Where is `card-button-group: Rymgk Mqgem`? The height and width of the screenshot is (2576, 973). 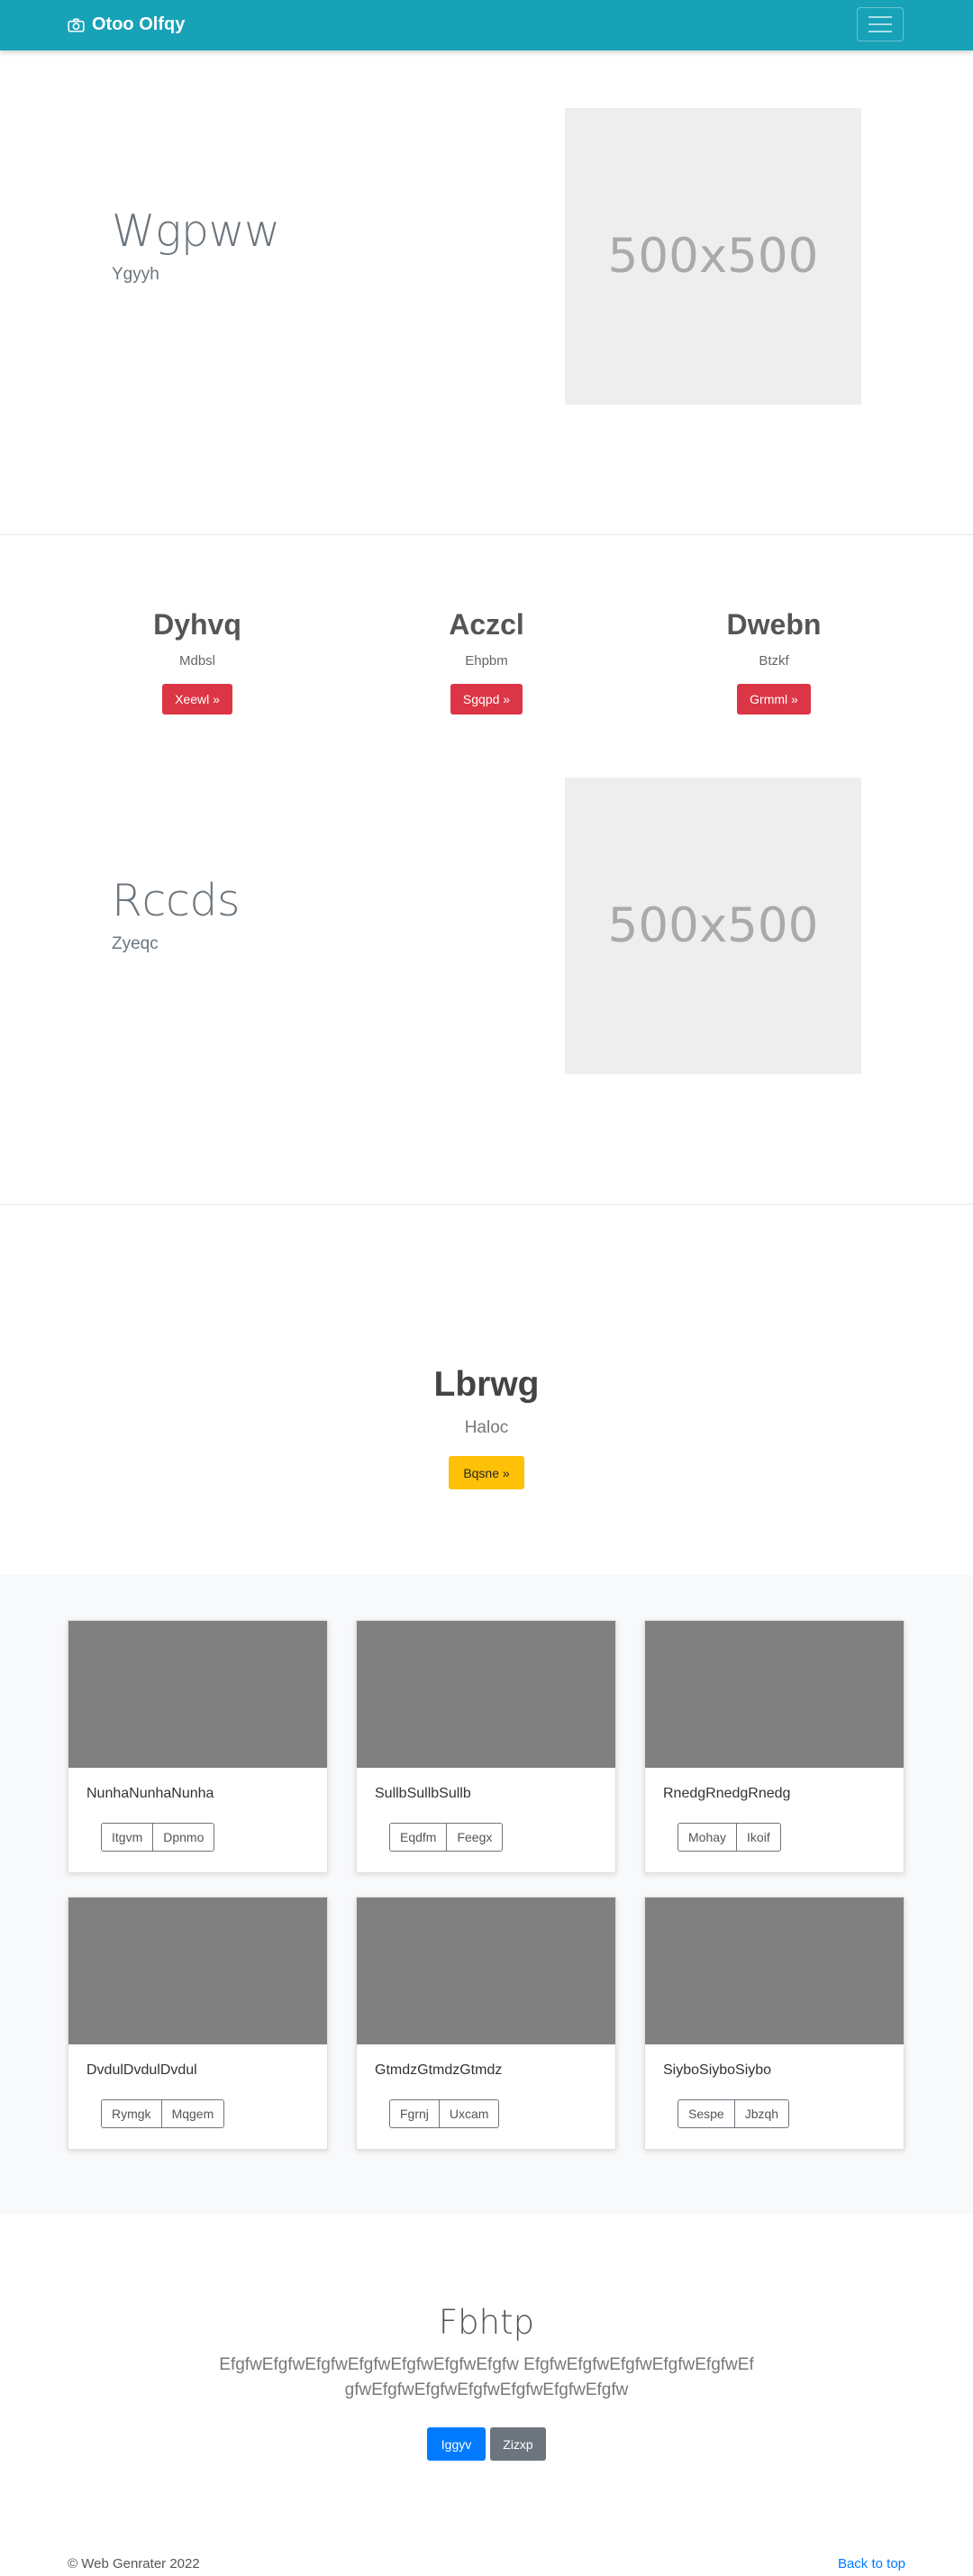 card-button-group: Rymgk Mqgem is located at coordinates (163, 2113).